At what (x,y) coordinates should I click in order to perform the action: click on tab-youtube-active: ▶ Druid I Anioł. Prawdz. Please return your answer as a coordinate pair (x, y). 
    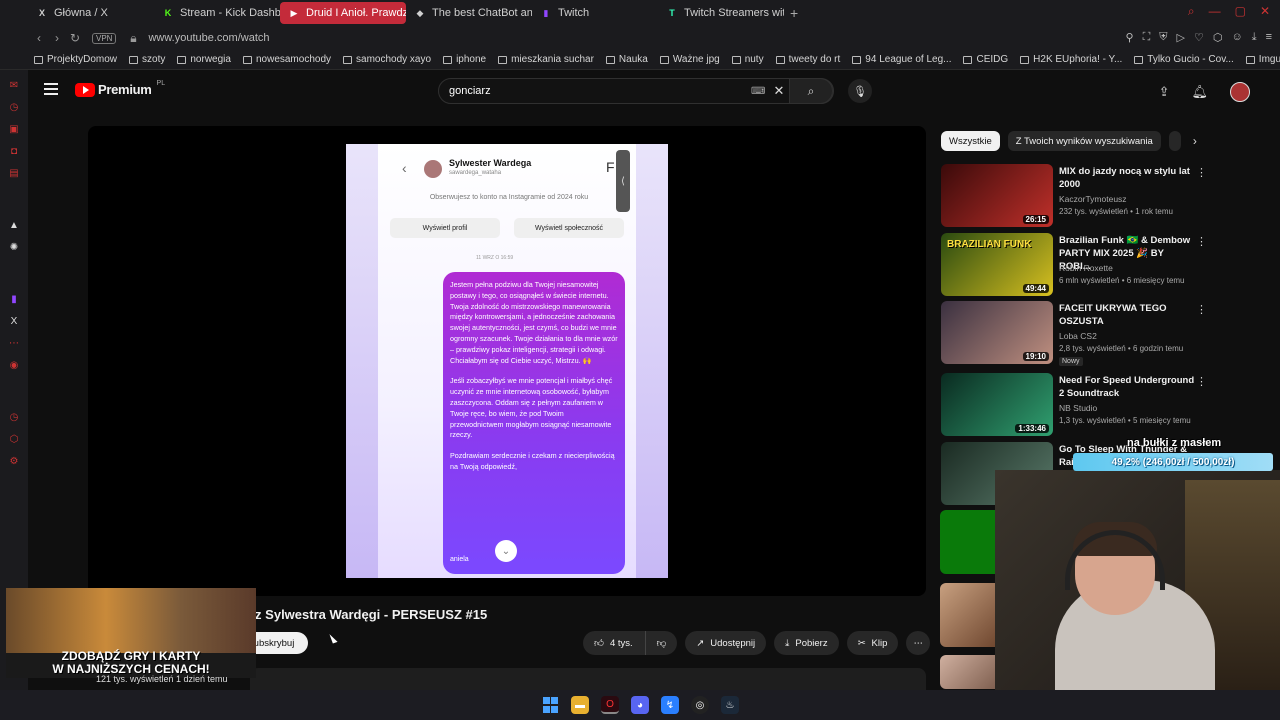
    Looking at the image, I should click on (343, 13).